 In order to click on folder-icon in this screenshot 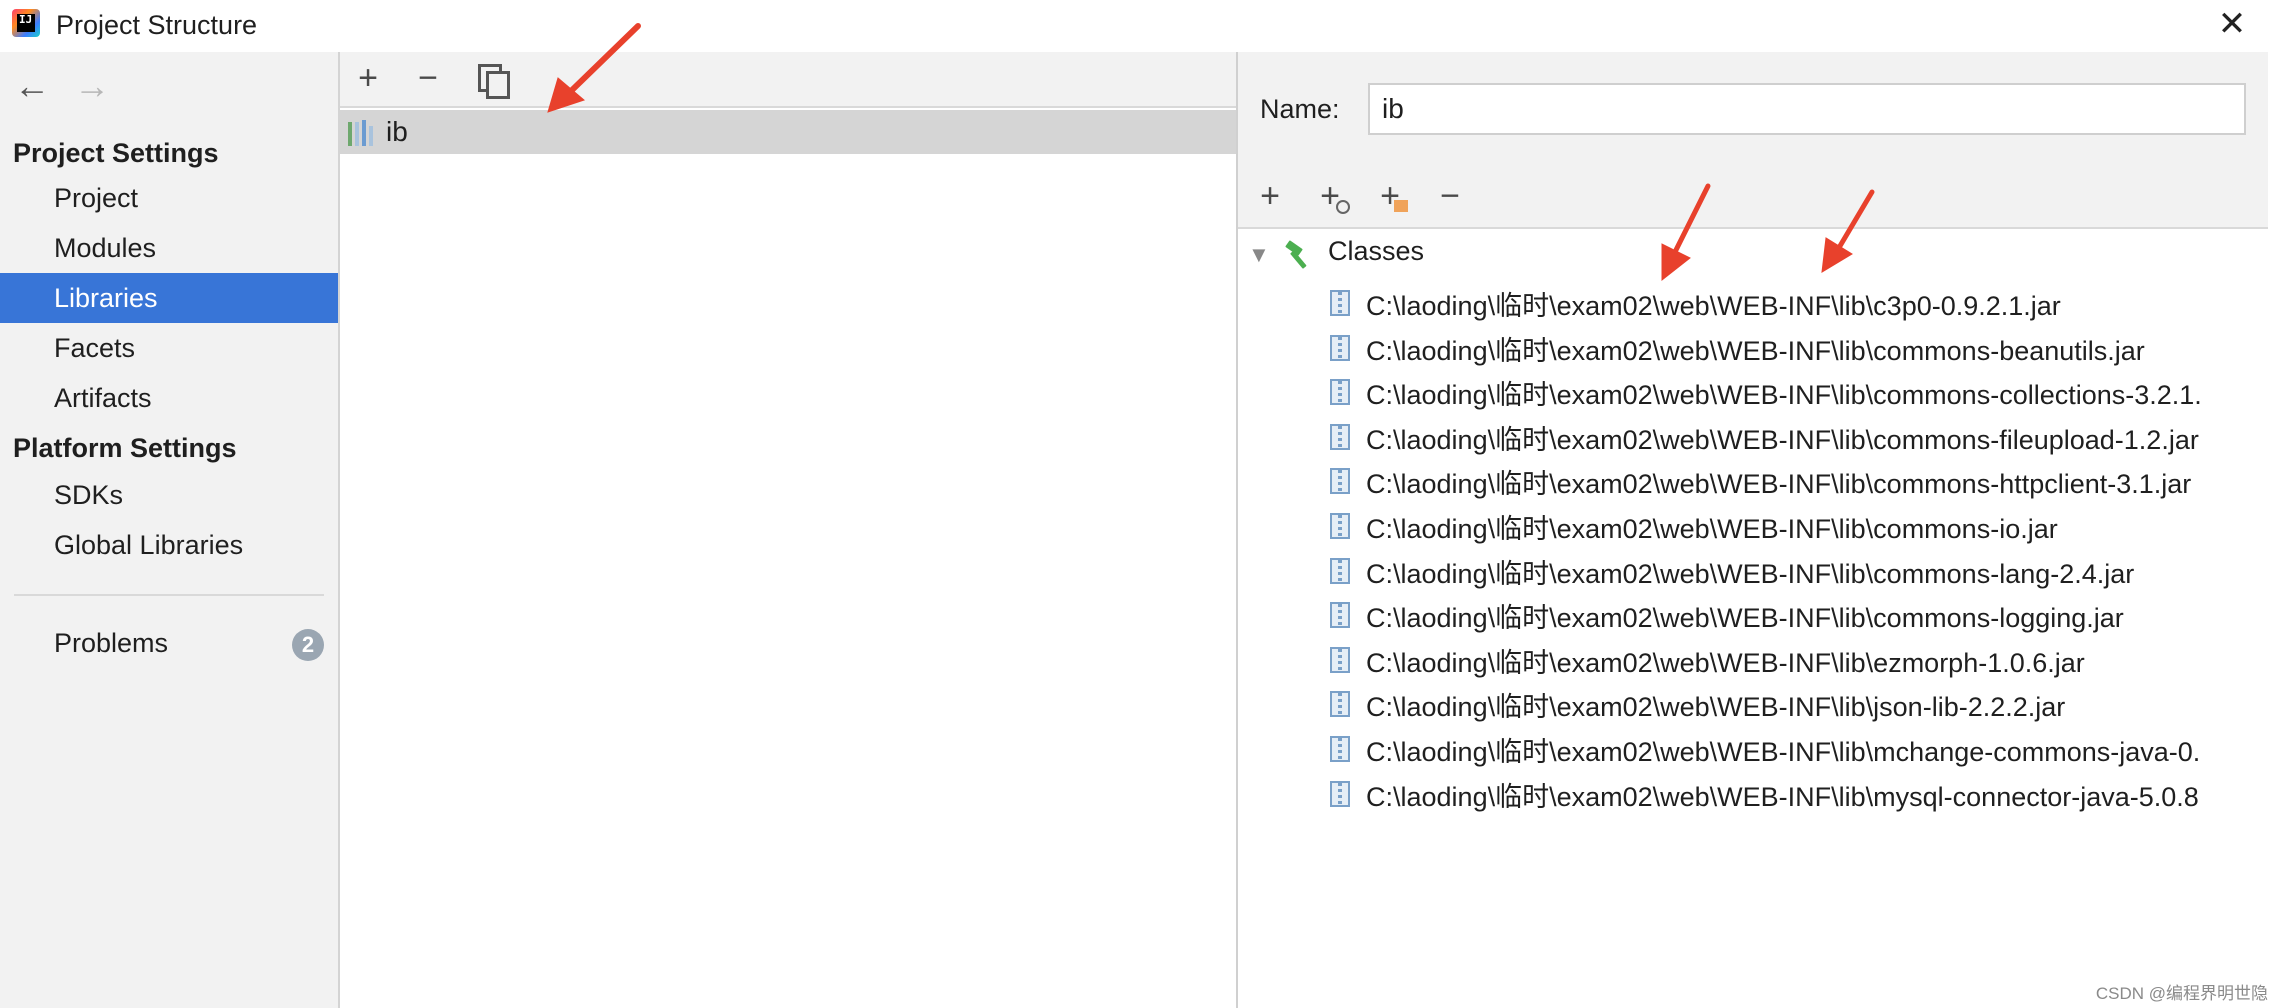, I will do `click(1401, 206)`.